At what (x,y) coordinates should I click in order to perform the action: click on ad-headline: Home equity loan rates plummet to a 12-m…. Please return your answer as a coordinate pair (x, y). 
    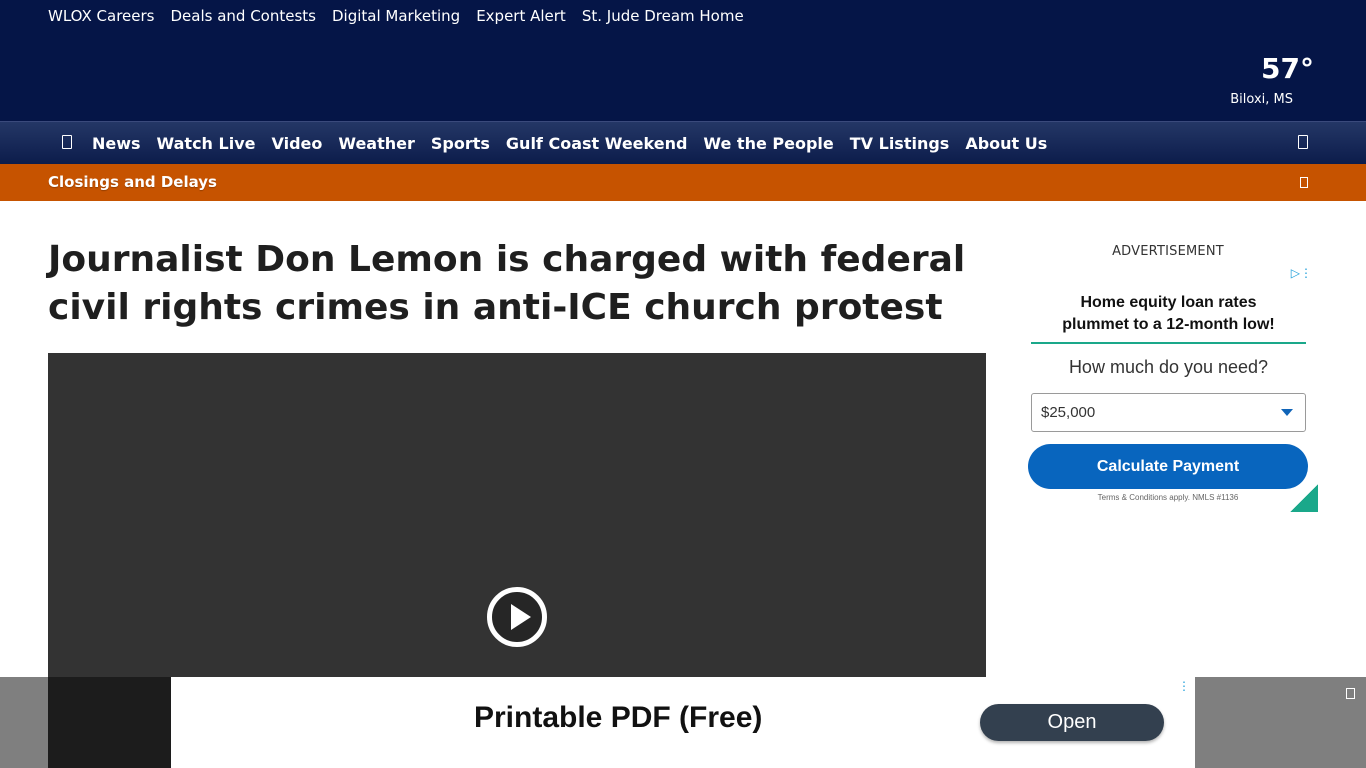
    Looking at the image, I should click on (1168, 314).